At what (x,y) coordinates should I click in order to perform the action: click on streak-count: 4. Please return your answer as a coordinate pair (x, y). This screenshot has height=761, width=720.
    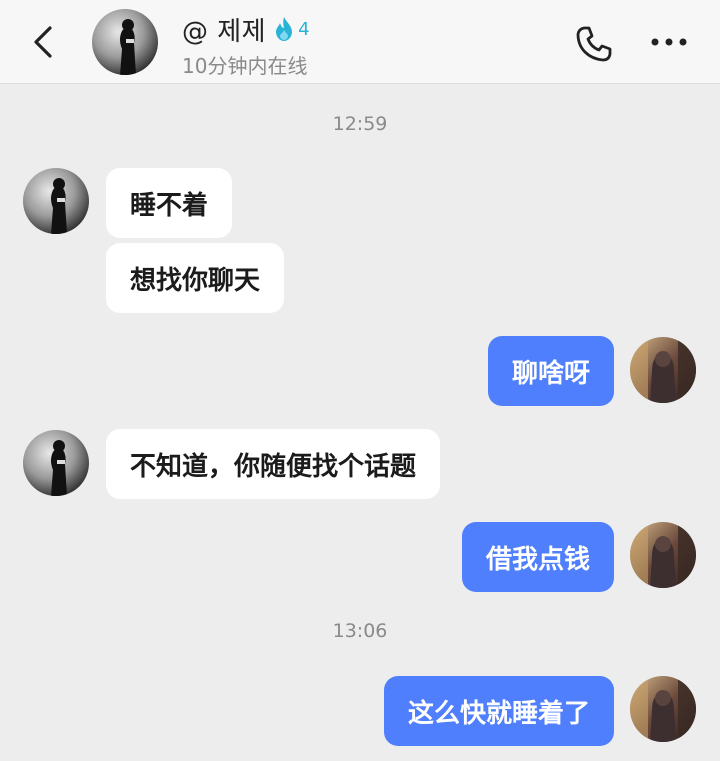
    Looking at the image, I should click on (304, 29).